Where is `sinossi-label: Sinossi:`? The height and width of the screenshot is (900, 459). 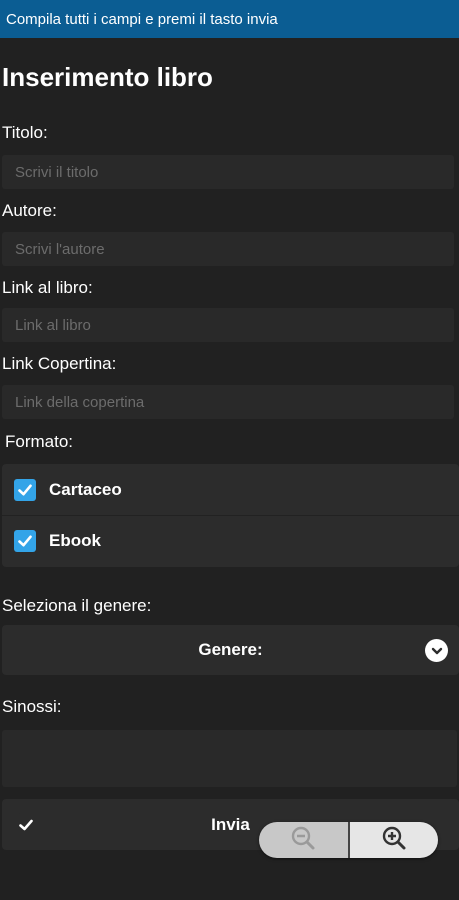 sinossi-label: Sinossi: is located at coordinates (32, 706).